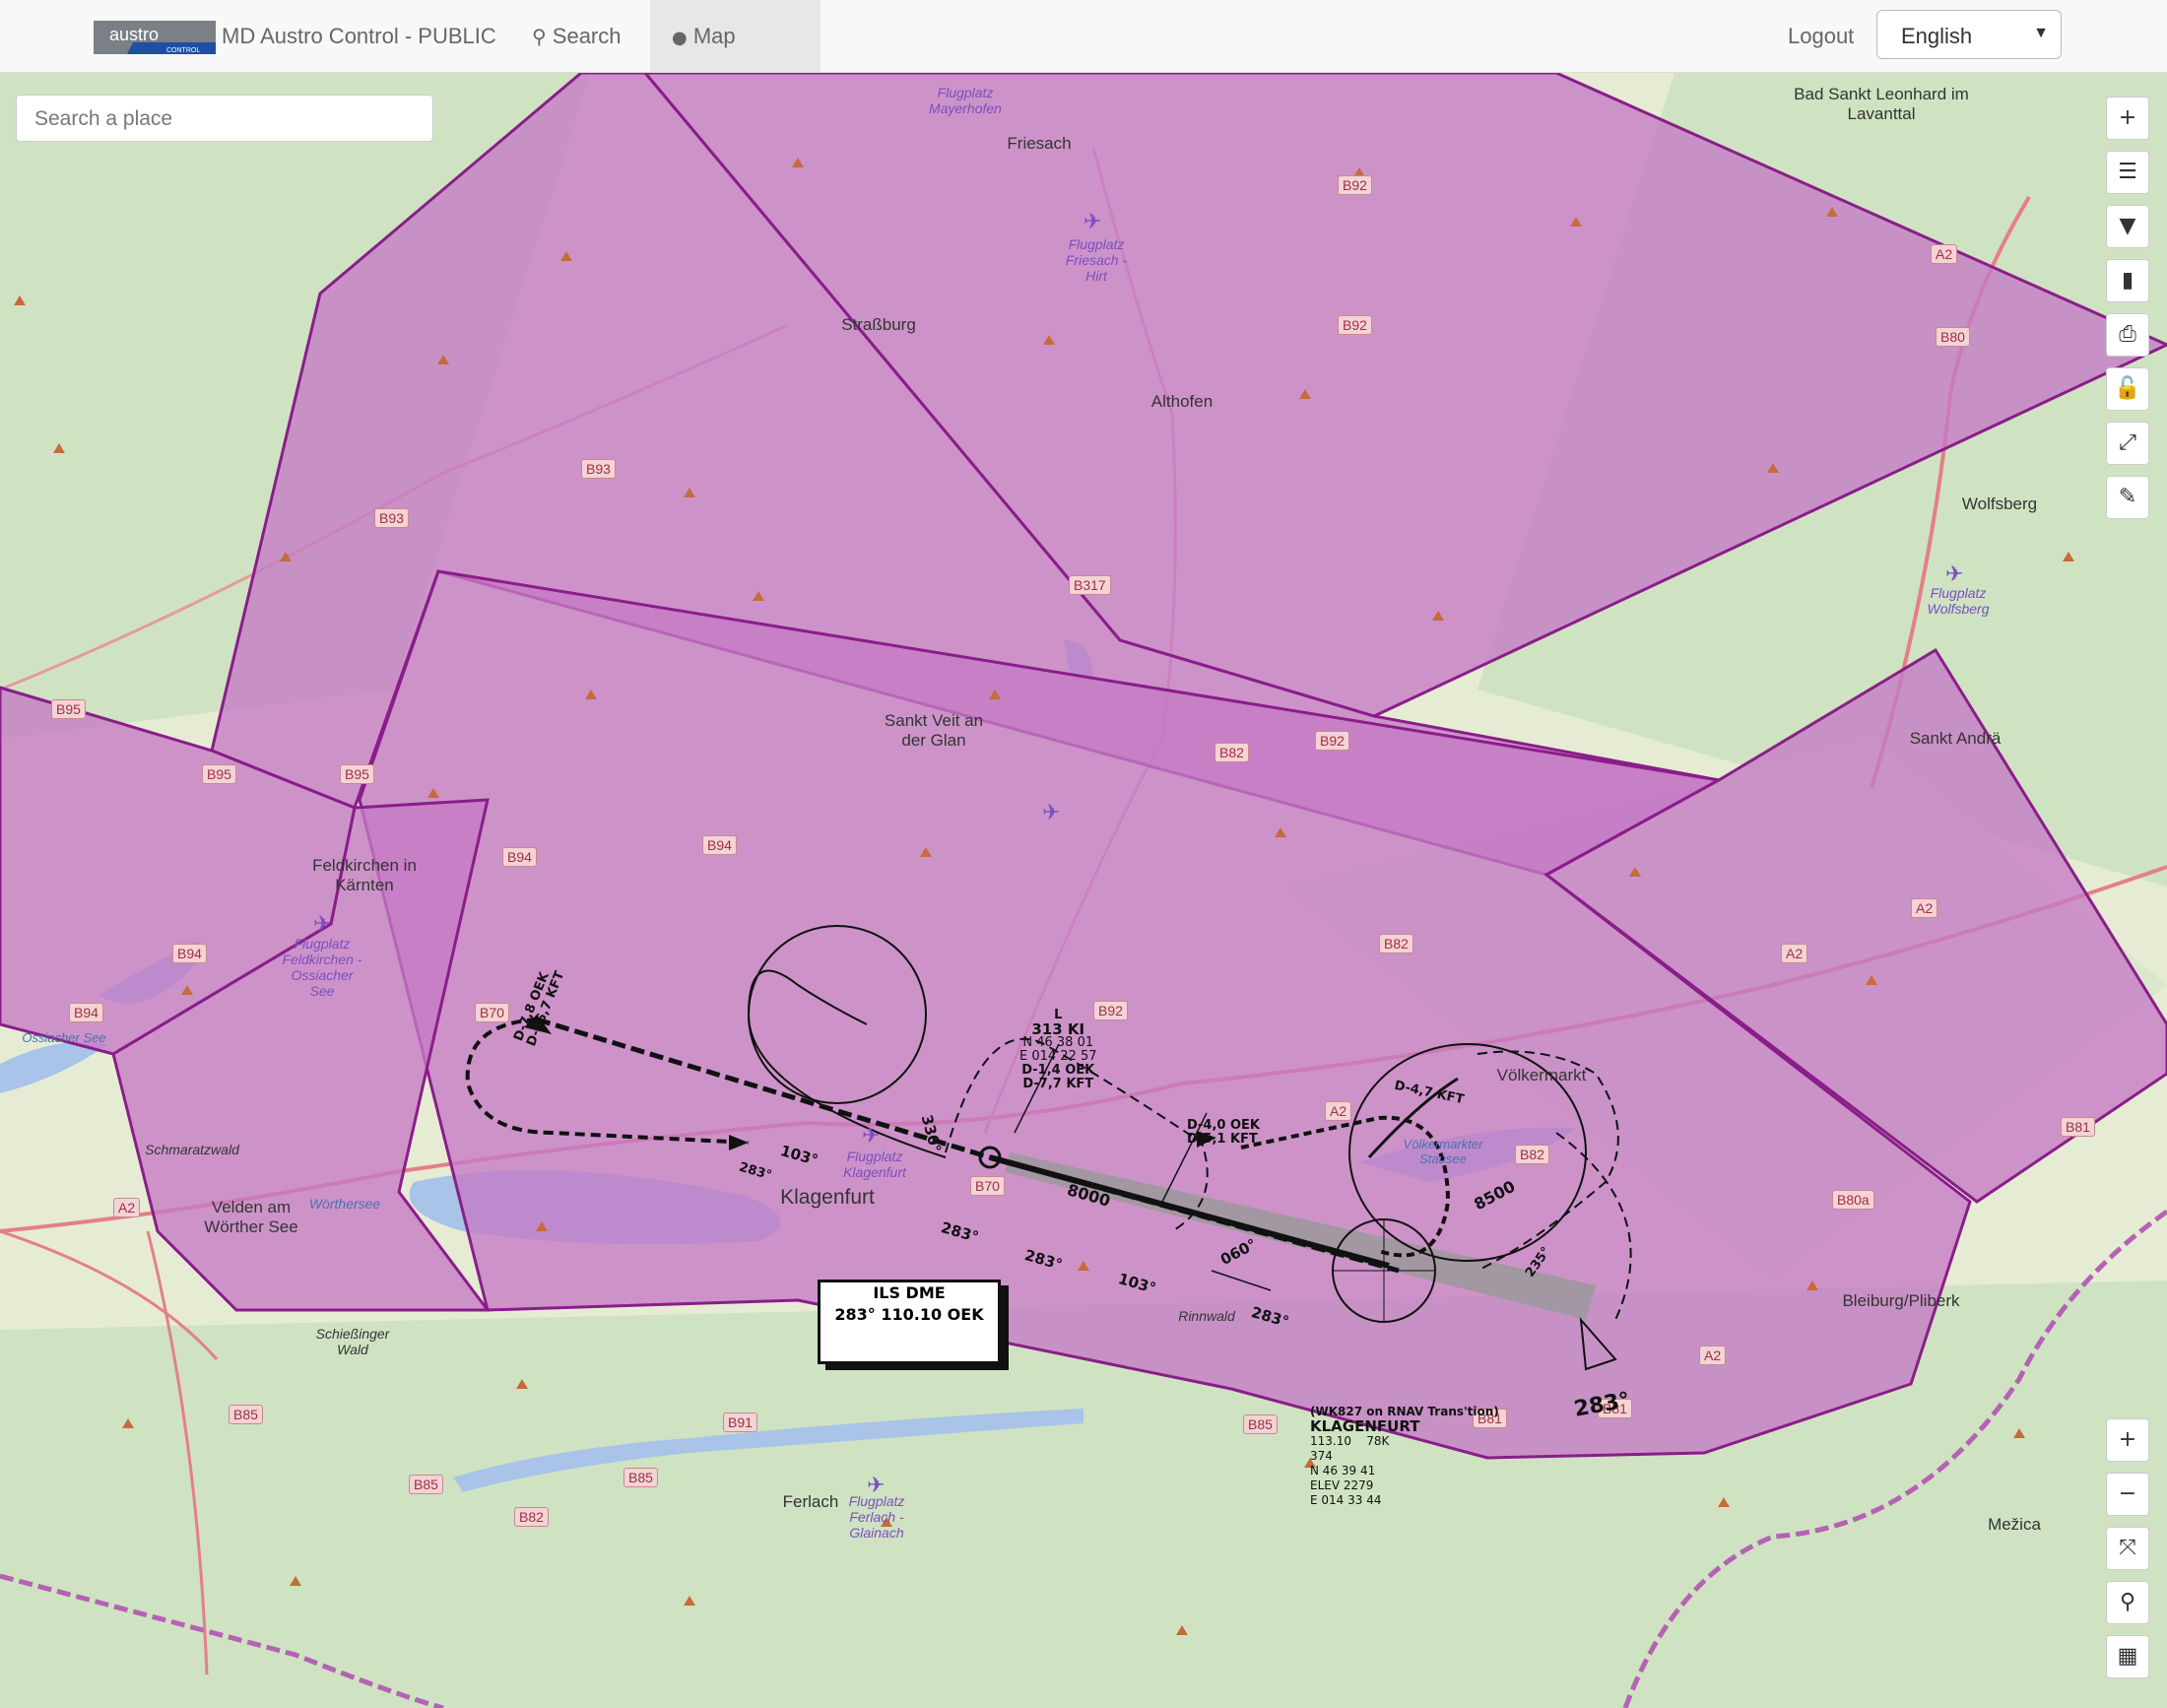  Describe the element at coordinates (1058, 1070) in the screenshot. I see `ndb-line: D-1,4 OEK` at that location.